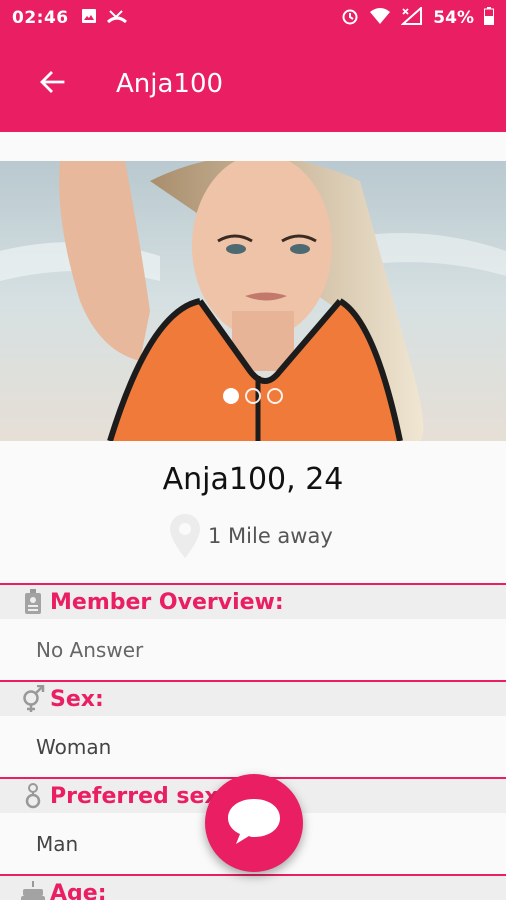 This screenshot has width=506, height=900. I want to click on chat-bubble-icon, so click(254, 823).